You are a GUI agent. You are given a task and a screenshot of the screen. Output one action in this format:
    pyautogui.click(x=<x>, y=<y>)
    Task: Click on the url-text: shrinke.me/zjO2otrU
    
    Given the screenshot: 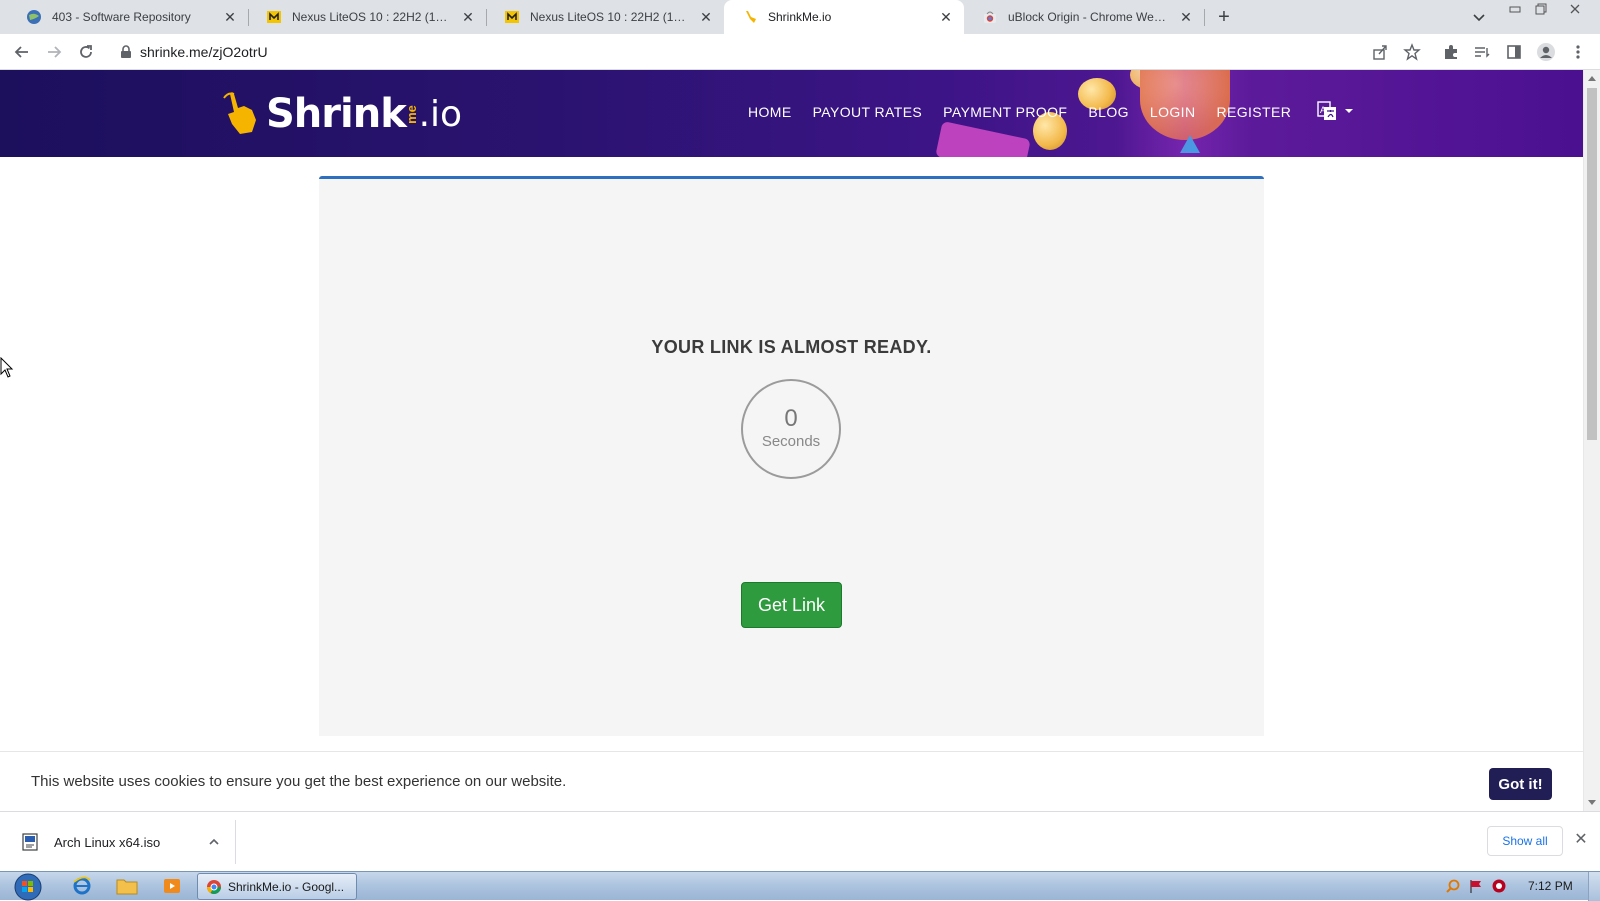 What is the action you would take?
    pyautogui.click(x=204, y=52)
    